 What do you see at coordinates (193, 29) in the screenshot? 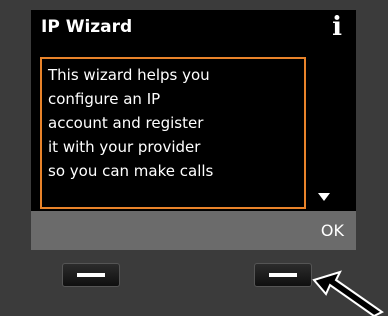
I see `title-bar: IP Wizard i` at bounding box center [193, 29].